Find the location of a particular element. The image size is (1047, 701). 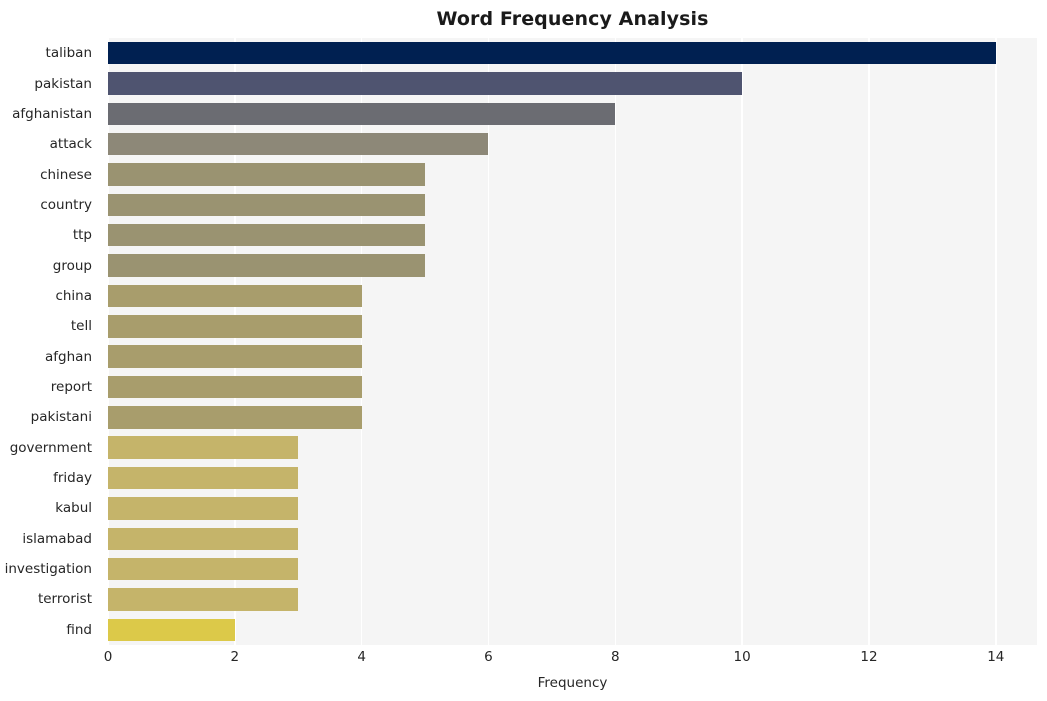

y-tick-label-afghan: afghan is located at coordinates (68, 356).